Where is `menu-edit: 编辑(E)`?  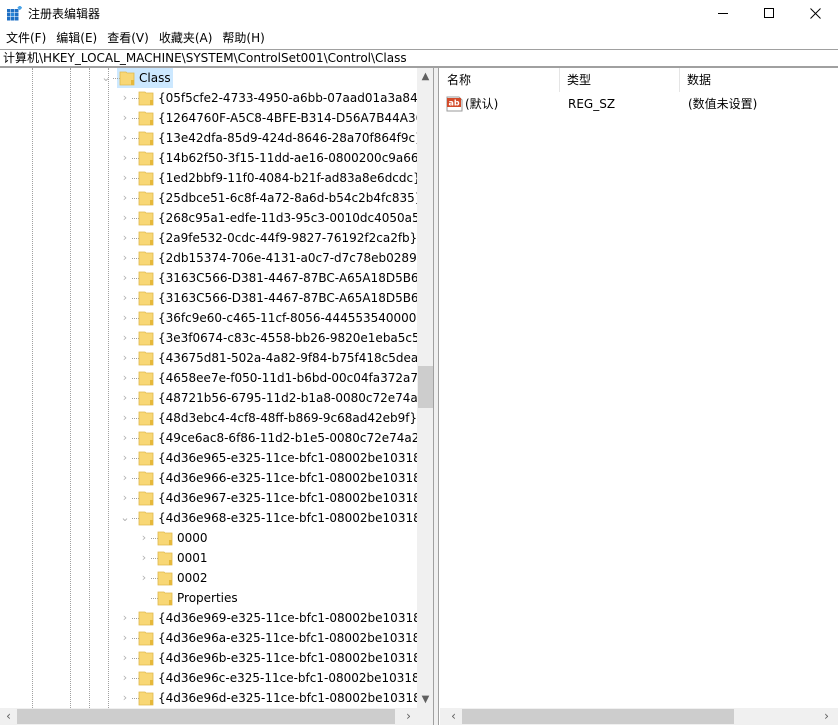 menu-edit: 编辑(E) is located at coordinates (79, 38).